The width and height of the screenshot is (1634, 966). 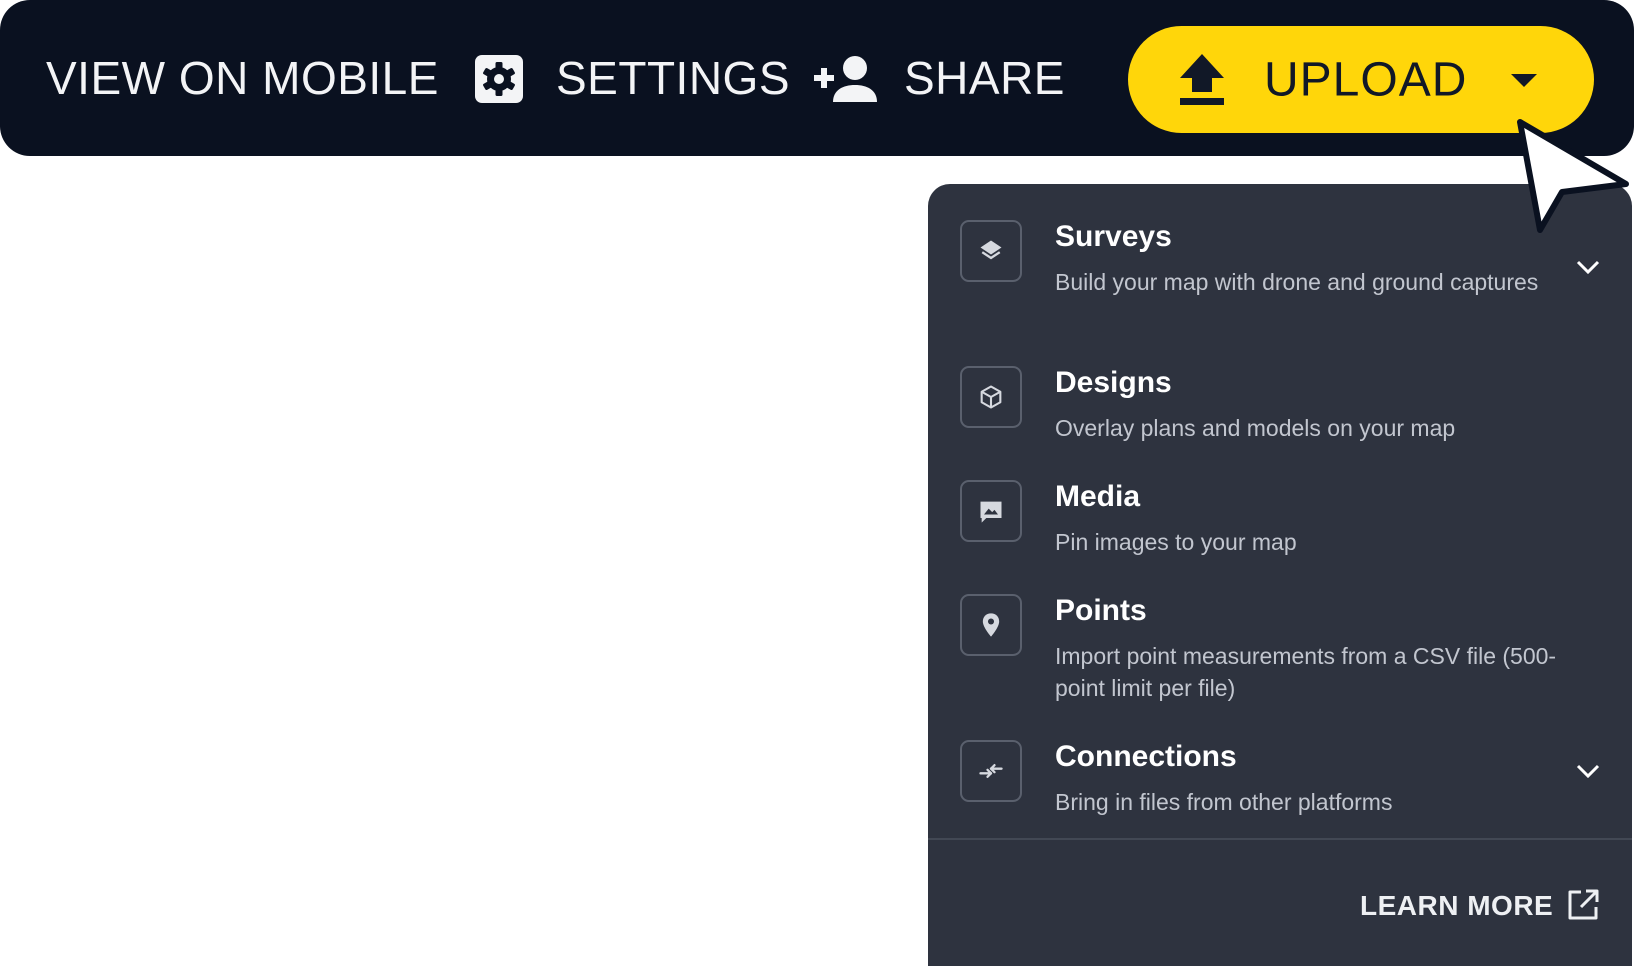 I want to click on share-button: SHARE, so click(x=984, y=78).